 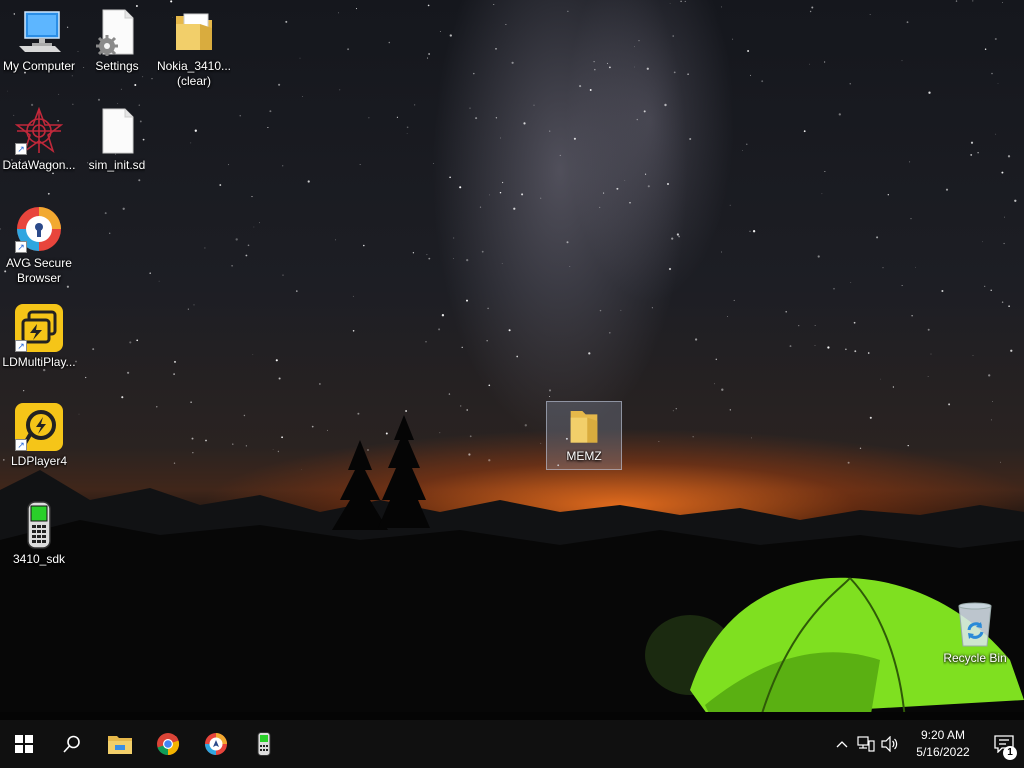 I want to click on desktop-icon-3410-sdk: 3410_sdk, so click(x=39, y=534).